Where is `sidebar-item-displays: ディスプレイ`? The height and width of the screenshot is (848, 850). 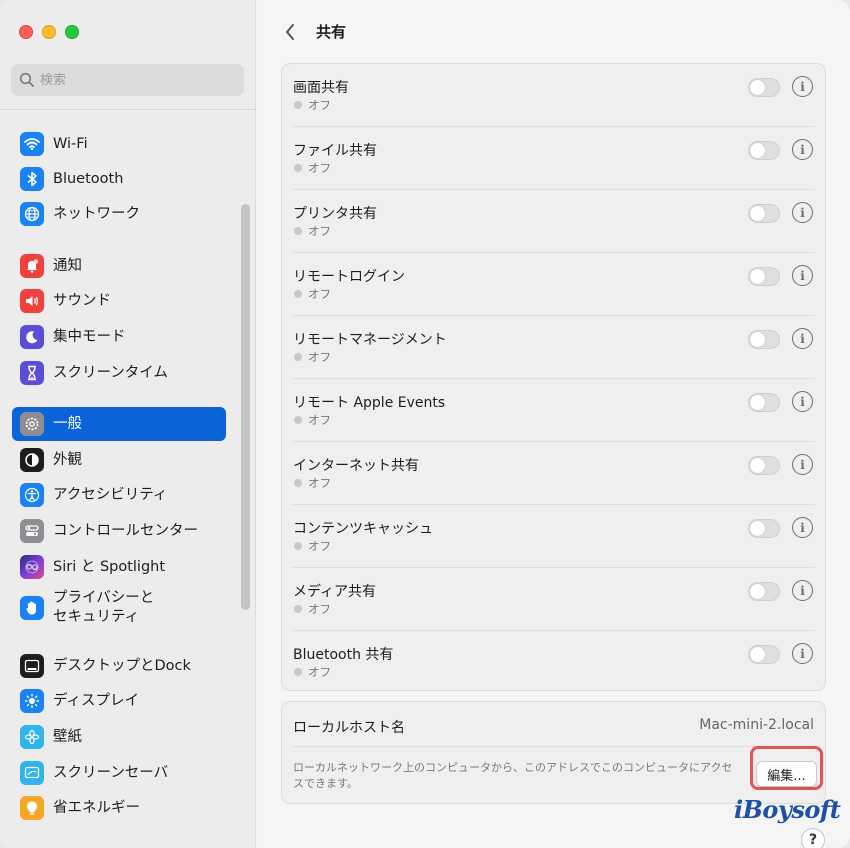
sidebar-item-displays: ディスプレイ is located at coordinates (119, 701).